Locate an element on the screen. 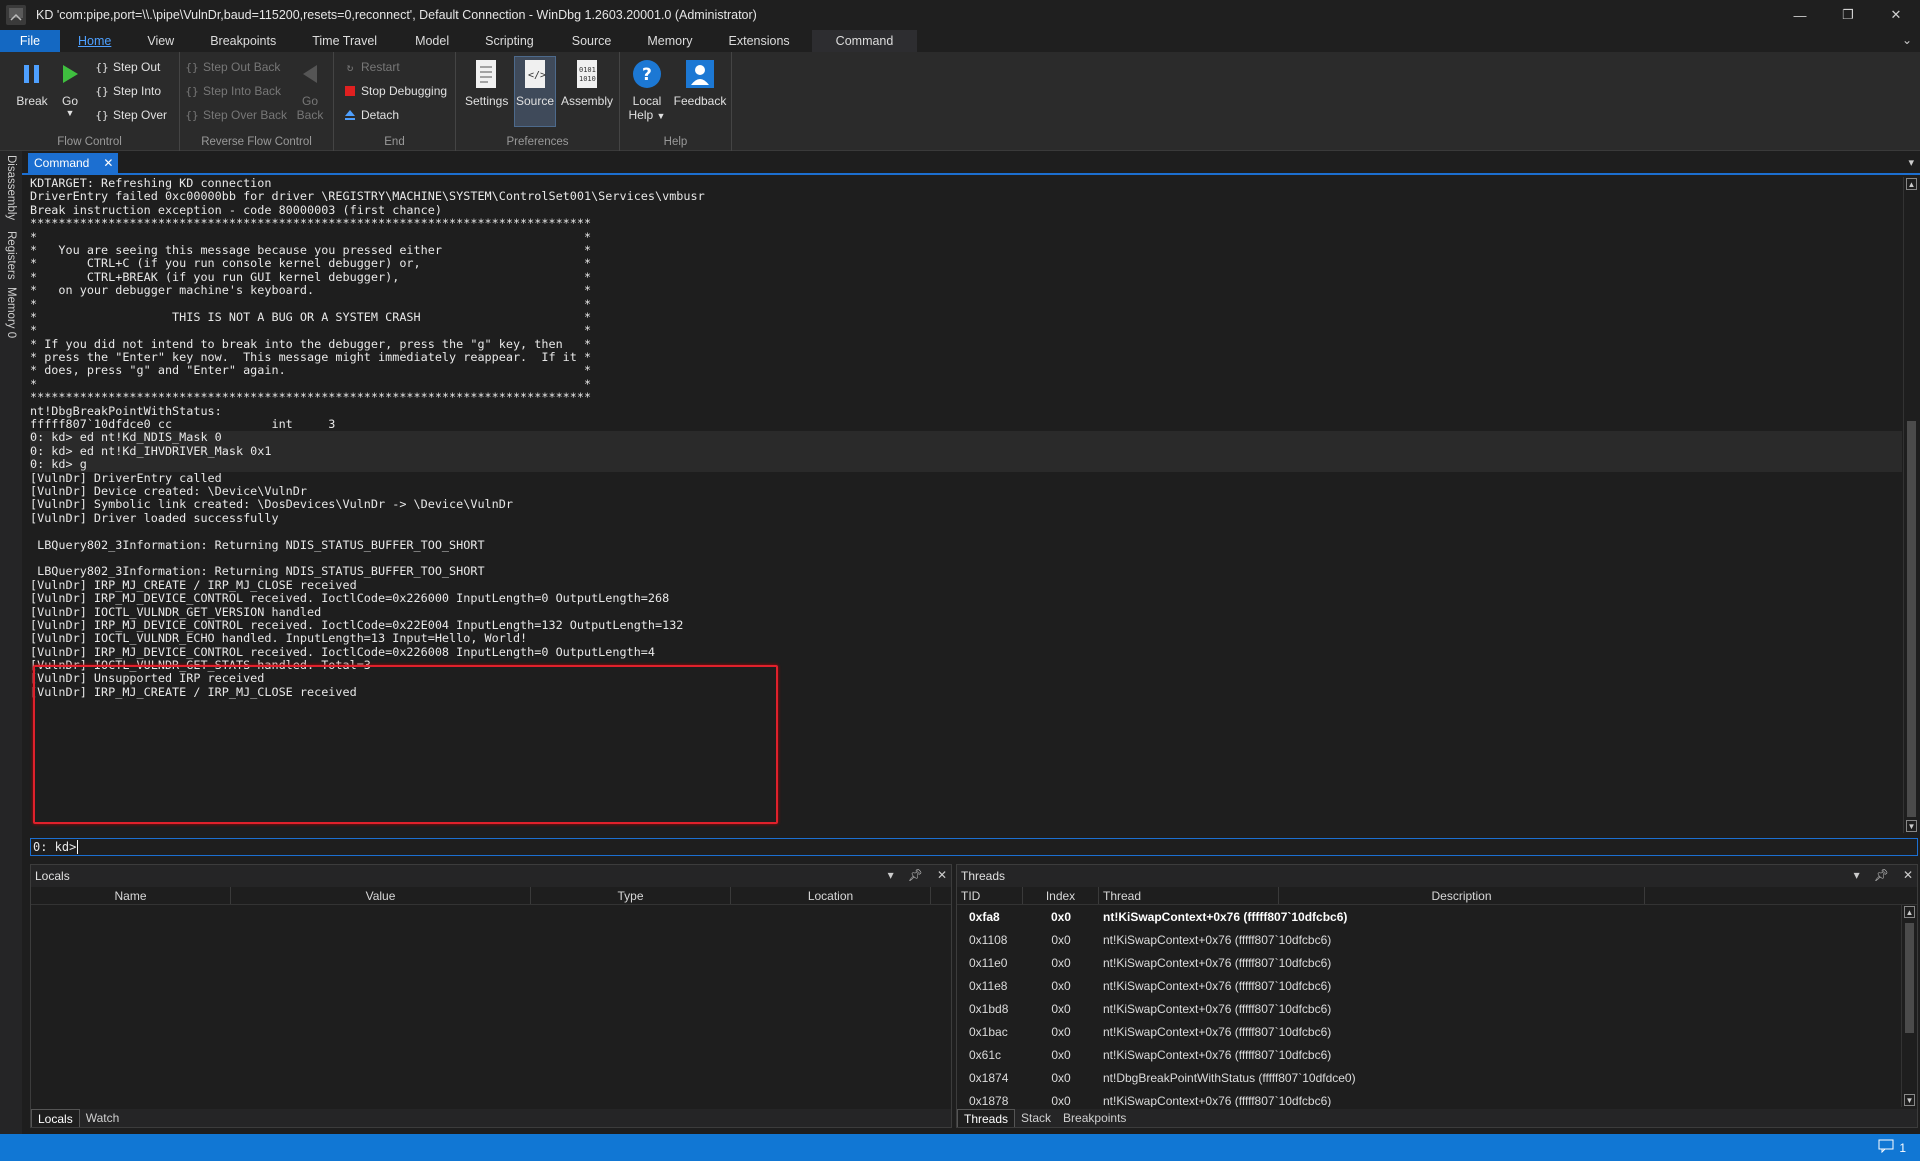  tab-view: View is located at coordinates (160, 41).